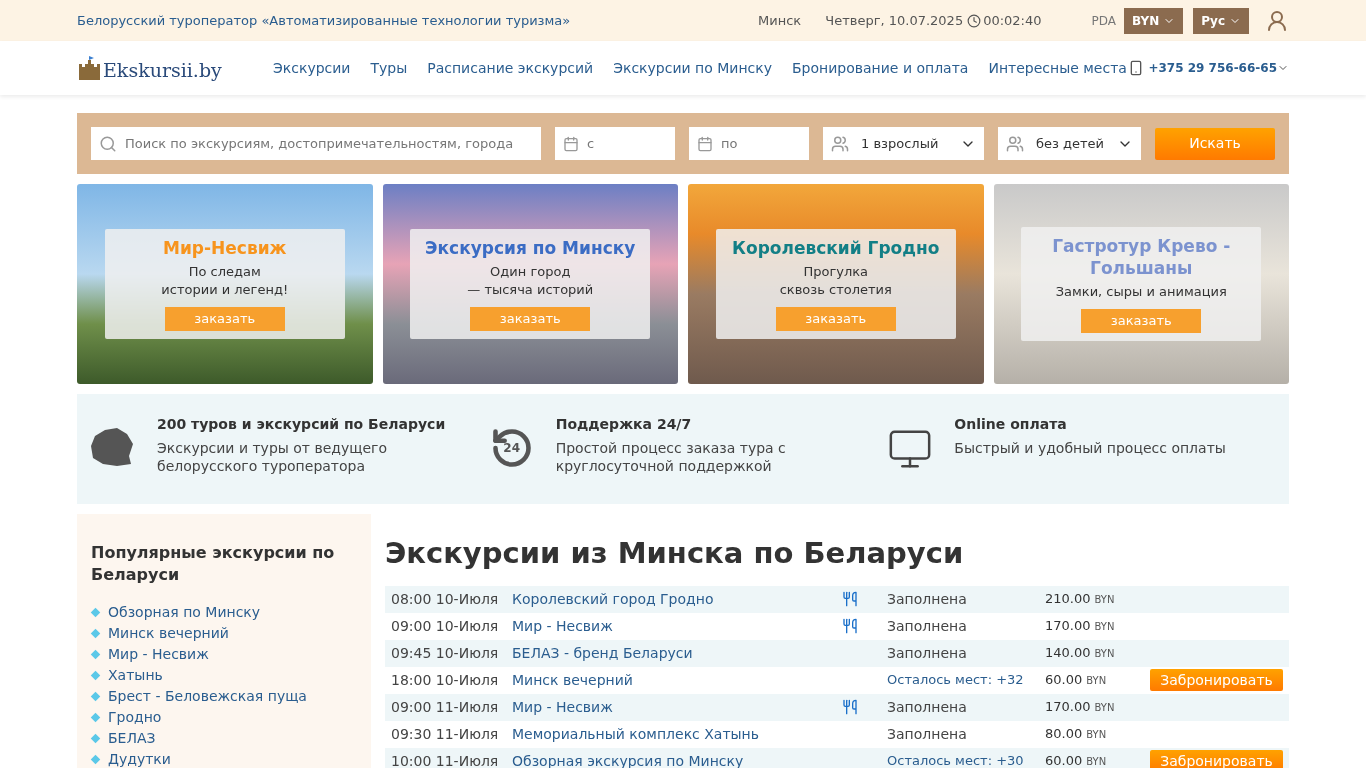  Describe the element at coordinates (966, 680) in the screenshot. I see `seats-left-link: Осталось мест: +32` at that location.